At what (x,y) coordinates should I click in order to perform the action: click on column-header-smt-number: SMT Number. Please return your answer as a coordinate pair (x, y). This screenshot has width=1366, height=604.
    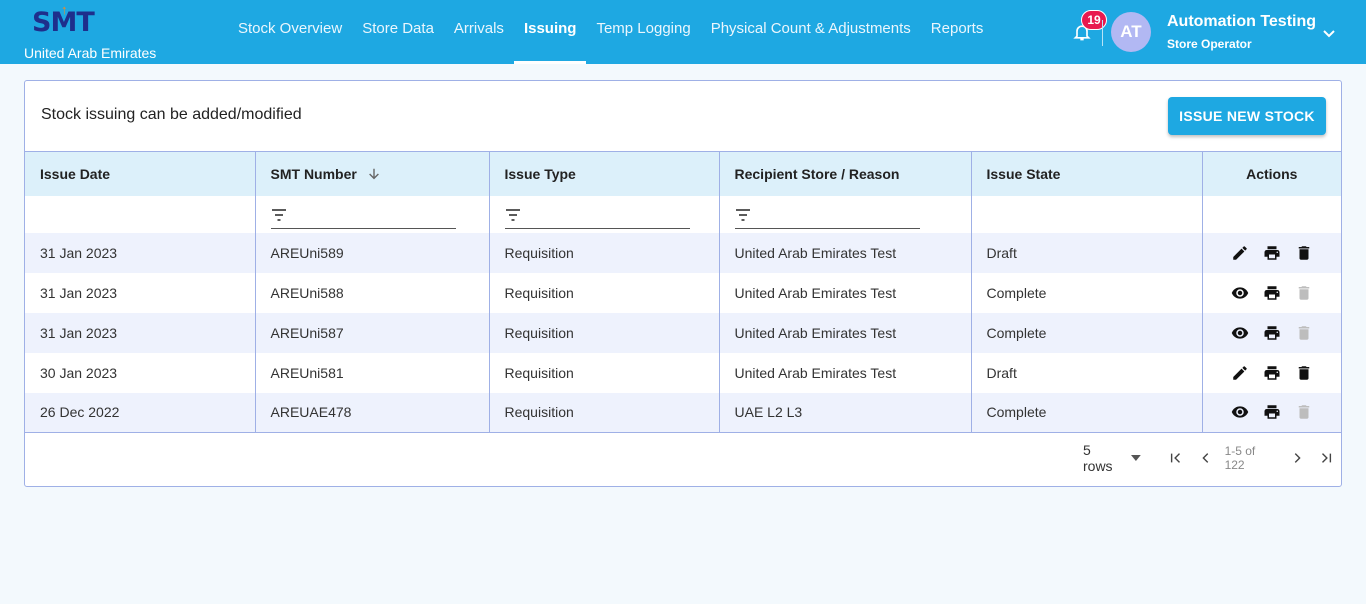
    Looking at the image, I should click on (372, 173).